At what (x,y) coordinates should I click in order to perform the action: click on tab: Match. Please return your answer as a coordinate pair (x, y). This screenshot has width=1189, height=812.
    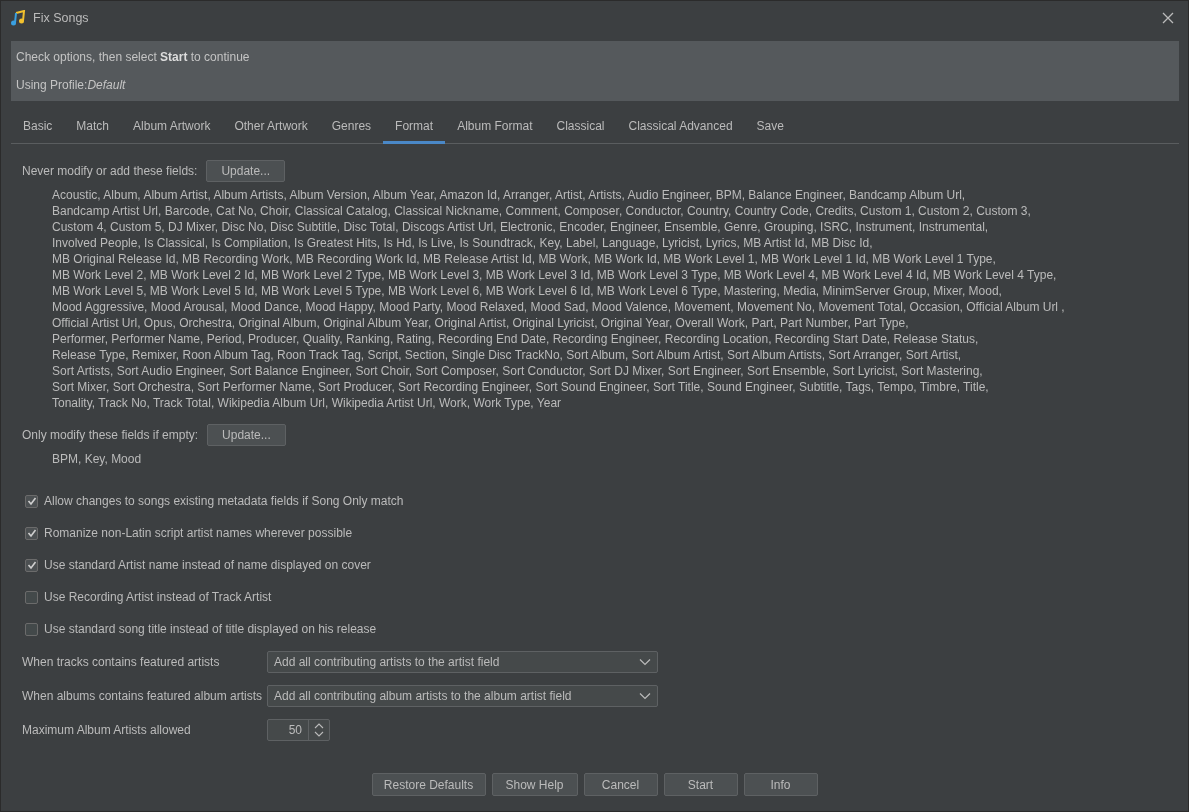
    Looking at the image, I should click on (93, 127).